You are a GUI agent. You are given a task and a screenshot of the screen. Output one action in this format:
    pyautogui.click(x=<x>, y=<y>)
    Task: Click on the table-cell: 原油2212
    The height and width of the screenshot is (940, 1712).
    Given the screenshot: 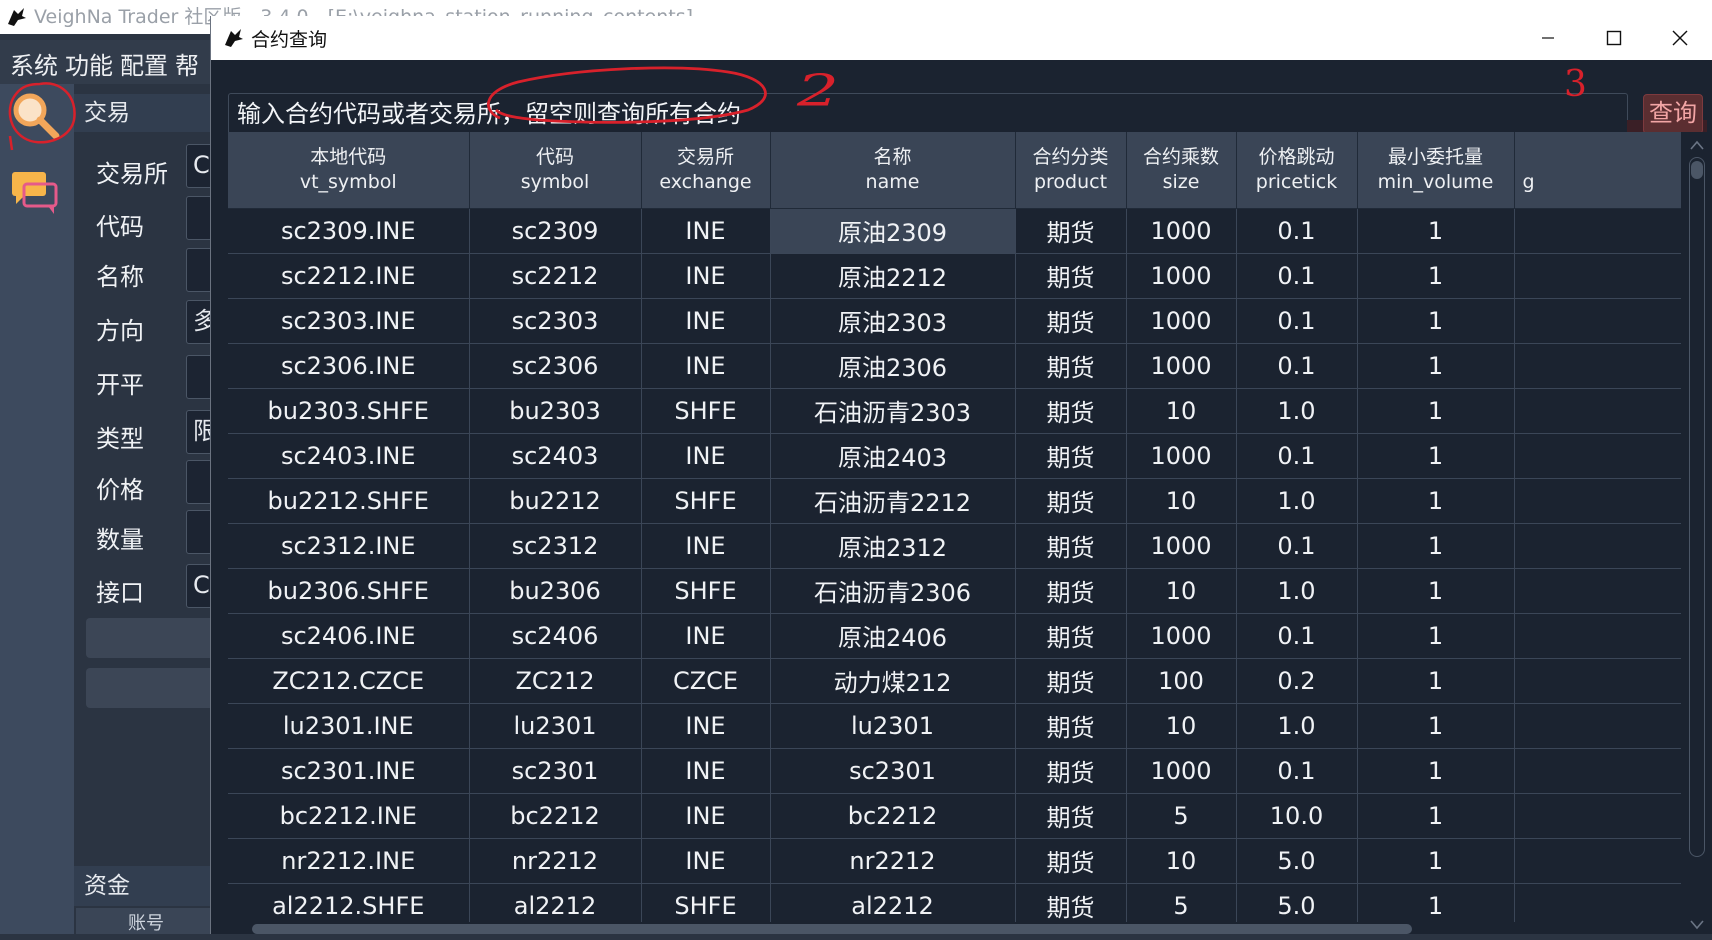 What is the action you would take?
    pyautogui.click(x=893, y=276)
    